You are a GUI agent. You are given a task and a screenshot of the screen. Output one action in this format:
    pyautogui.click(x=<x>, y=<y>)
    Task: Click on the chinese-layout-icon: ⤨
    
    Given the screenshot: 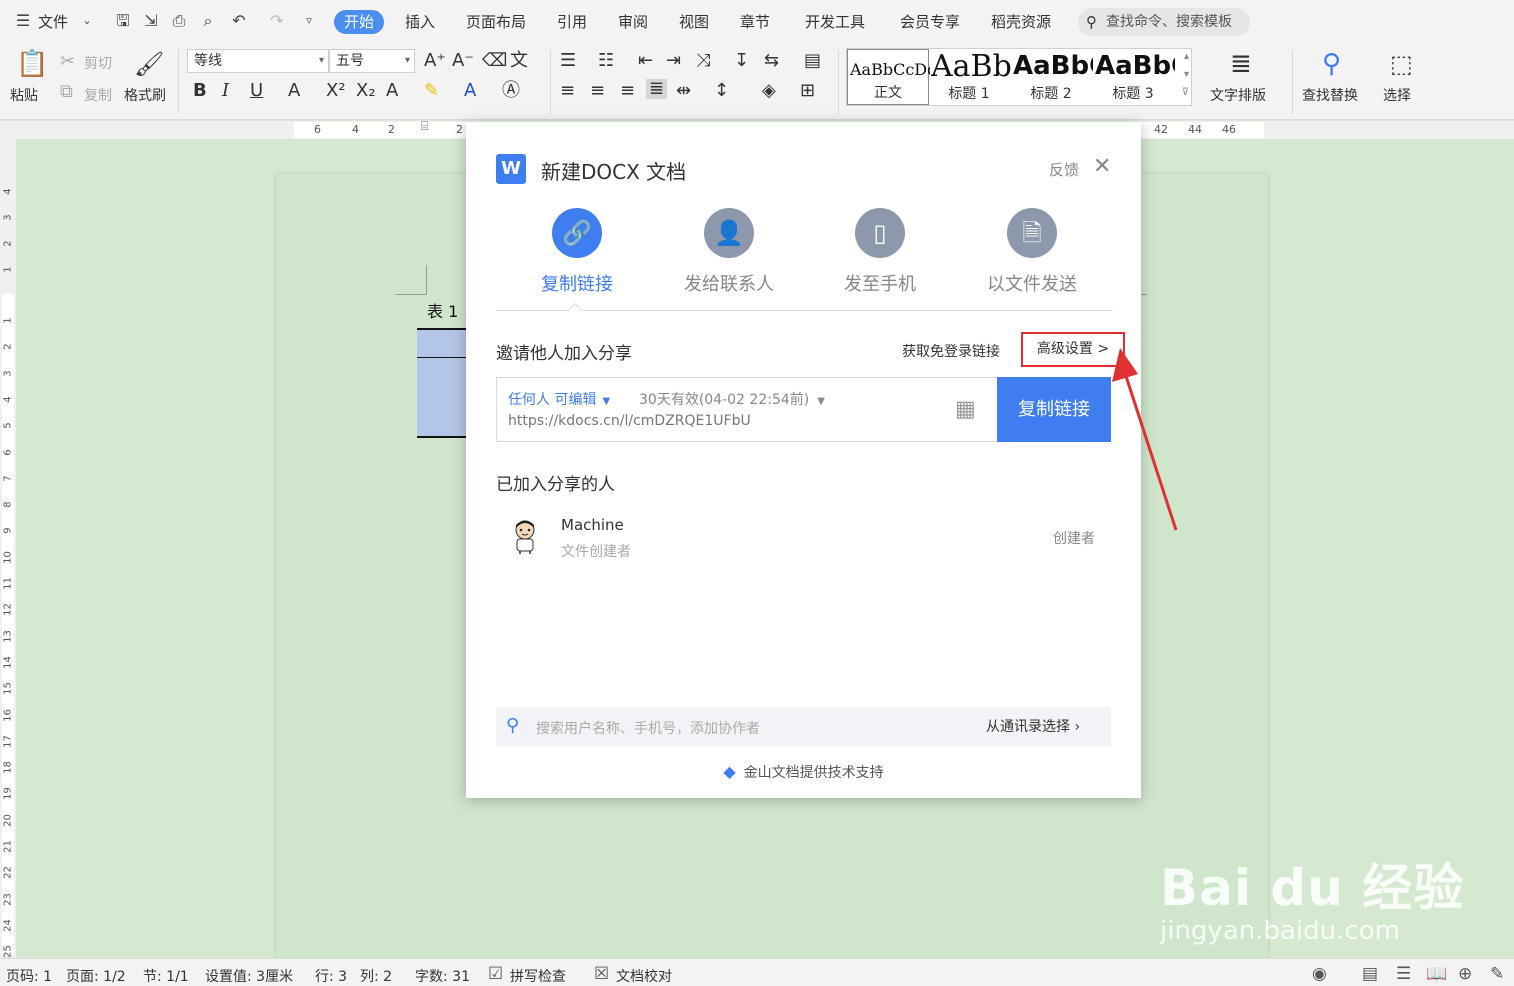 What is the action you would take?
    pyautogui.click(x=703, y=61)
    